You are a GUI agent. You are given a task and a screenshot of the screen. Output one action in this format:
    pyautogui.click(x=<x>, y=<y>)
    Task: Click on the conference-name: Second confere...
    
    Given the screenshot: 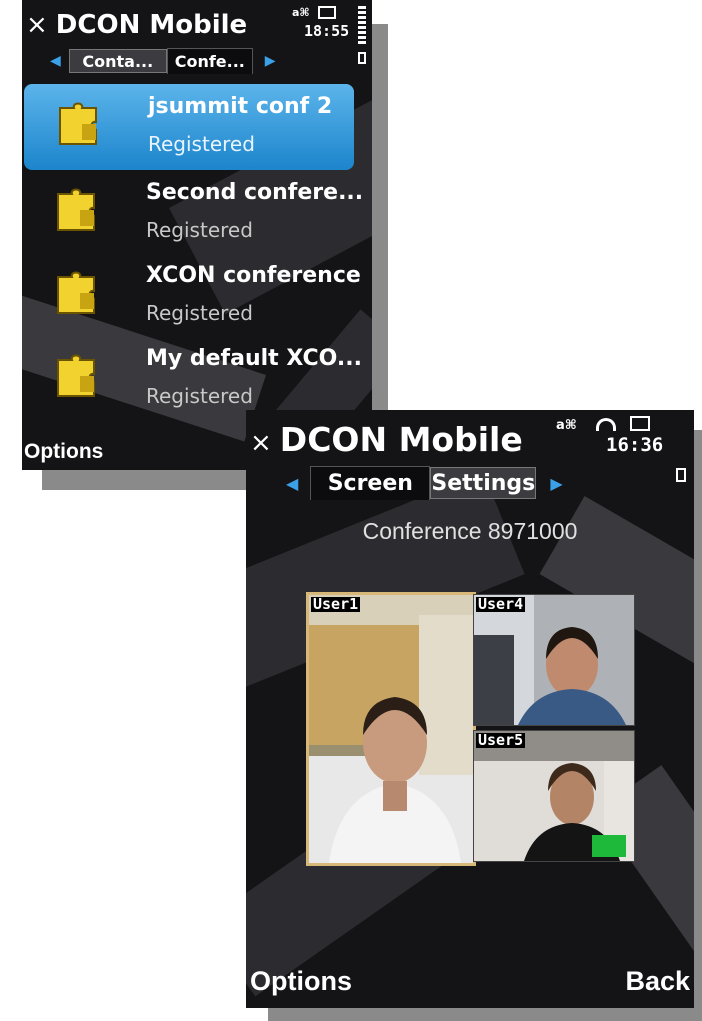 What is the action you would take?
    pyautogui.click(x=255, y=192)
    